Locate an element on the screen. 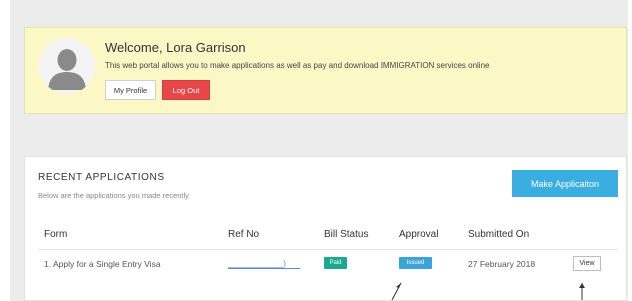 The width and height of the screenshot is (632, 301). avatar-silhouette-icon is located at coordinates (67, 66).